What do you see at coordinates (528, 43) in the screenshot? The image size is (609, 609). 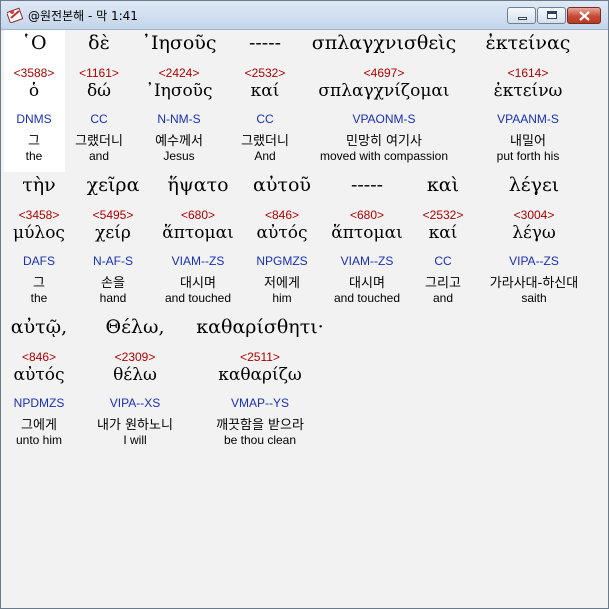 I see `word-greek: ἐκτείνας` at bounding box center [528, 43].